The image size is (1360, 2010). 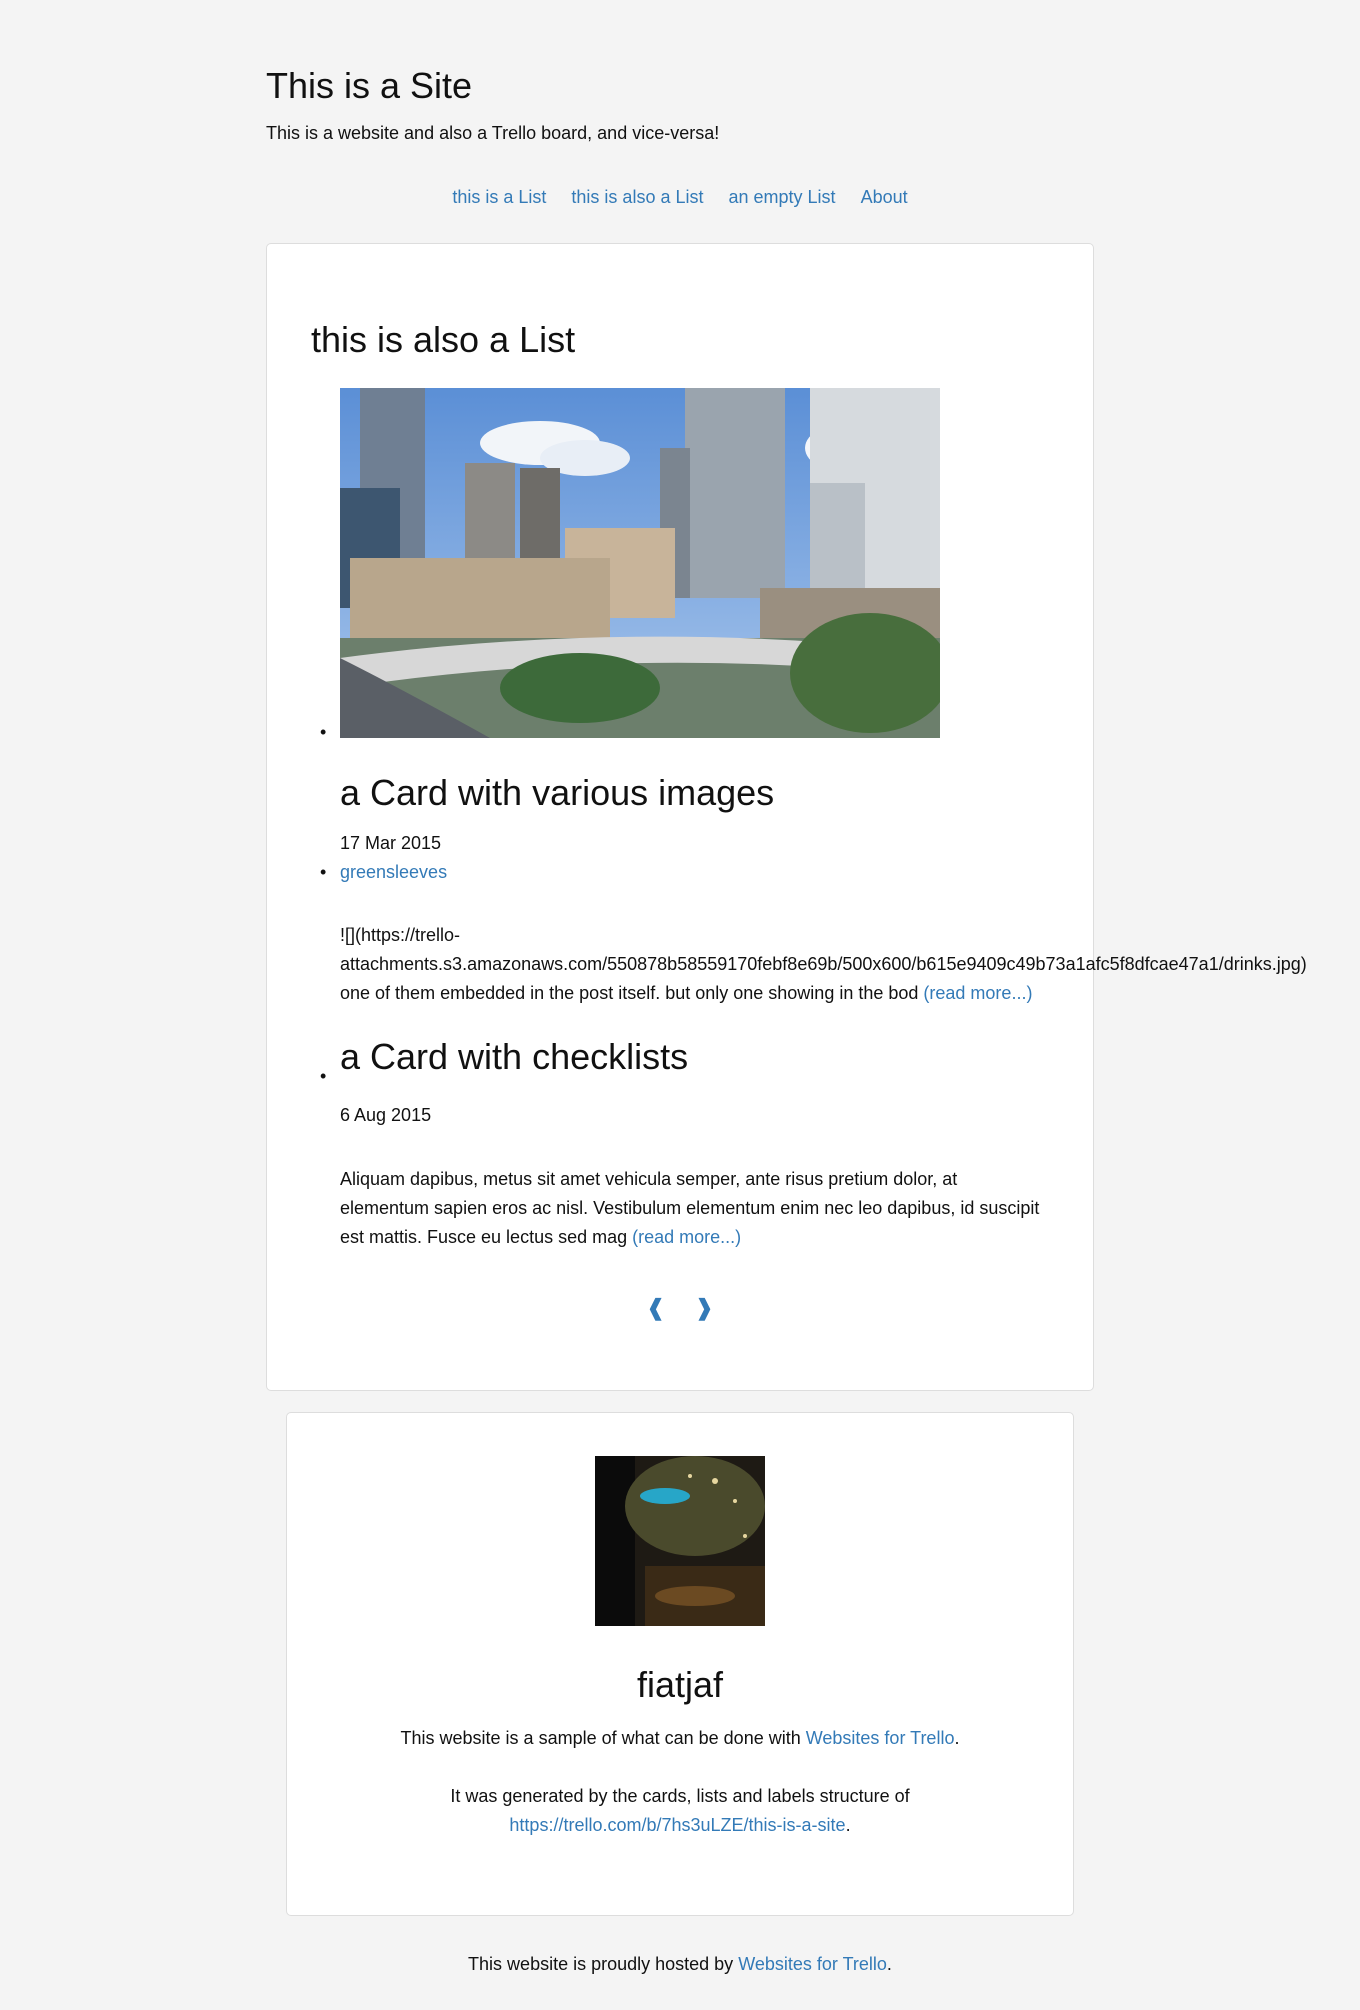 What do you see at coordinates (557, 793) in the screenshot?
I see `card-title-link: a Card with various images` at bounding box center [557, 793].